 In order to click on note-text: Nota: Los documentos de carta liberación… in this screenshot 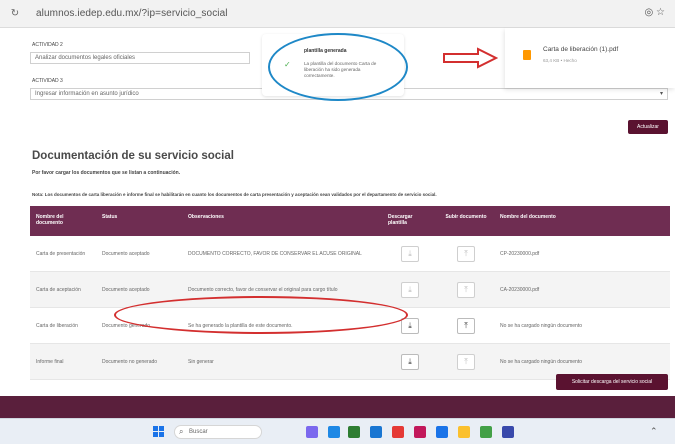, I will do `click(234, 194)`.